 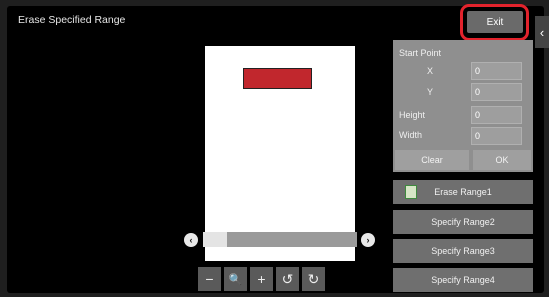 What do you see at coordinates (277, 78) in the screenshot?
I see `erase-range-marker` at bounding box center [277, 78].